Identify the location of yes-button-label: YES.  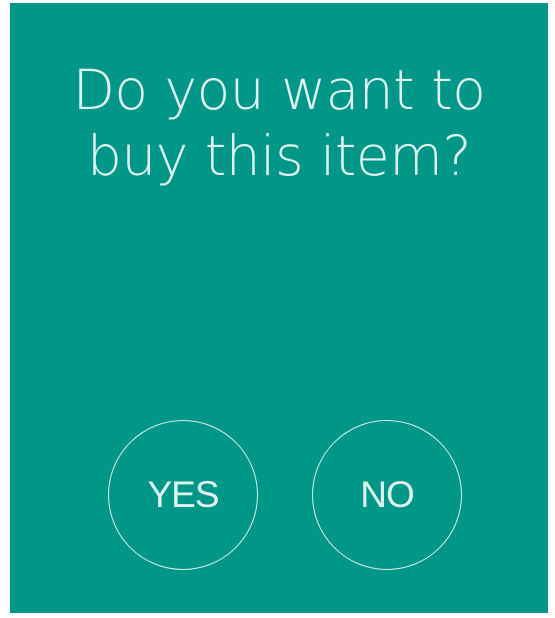
(183, 494).